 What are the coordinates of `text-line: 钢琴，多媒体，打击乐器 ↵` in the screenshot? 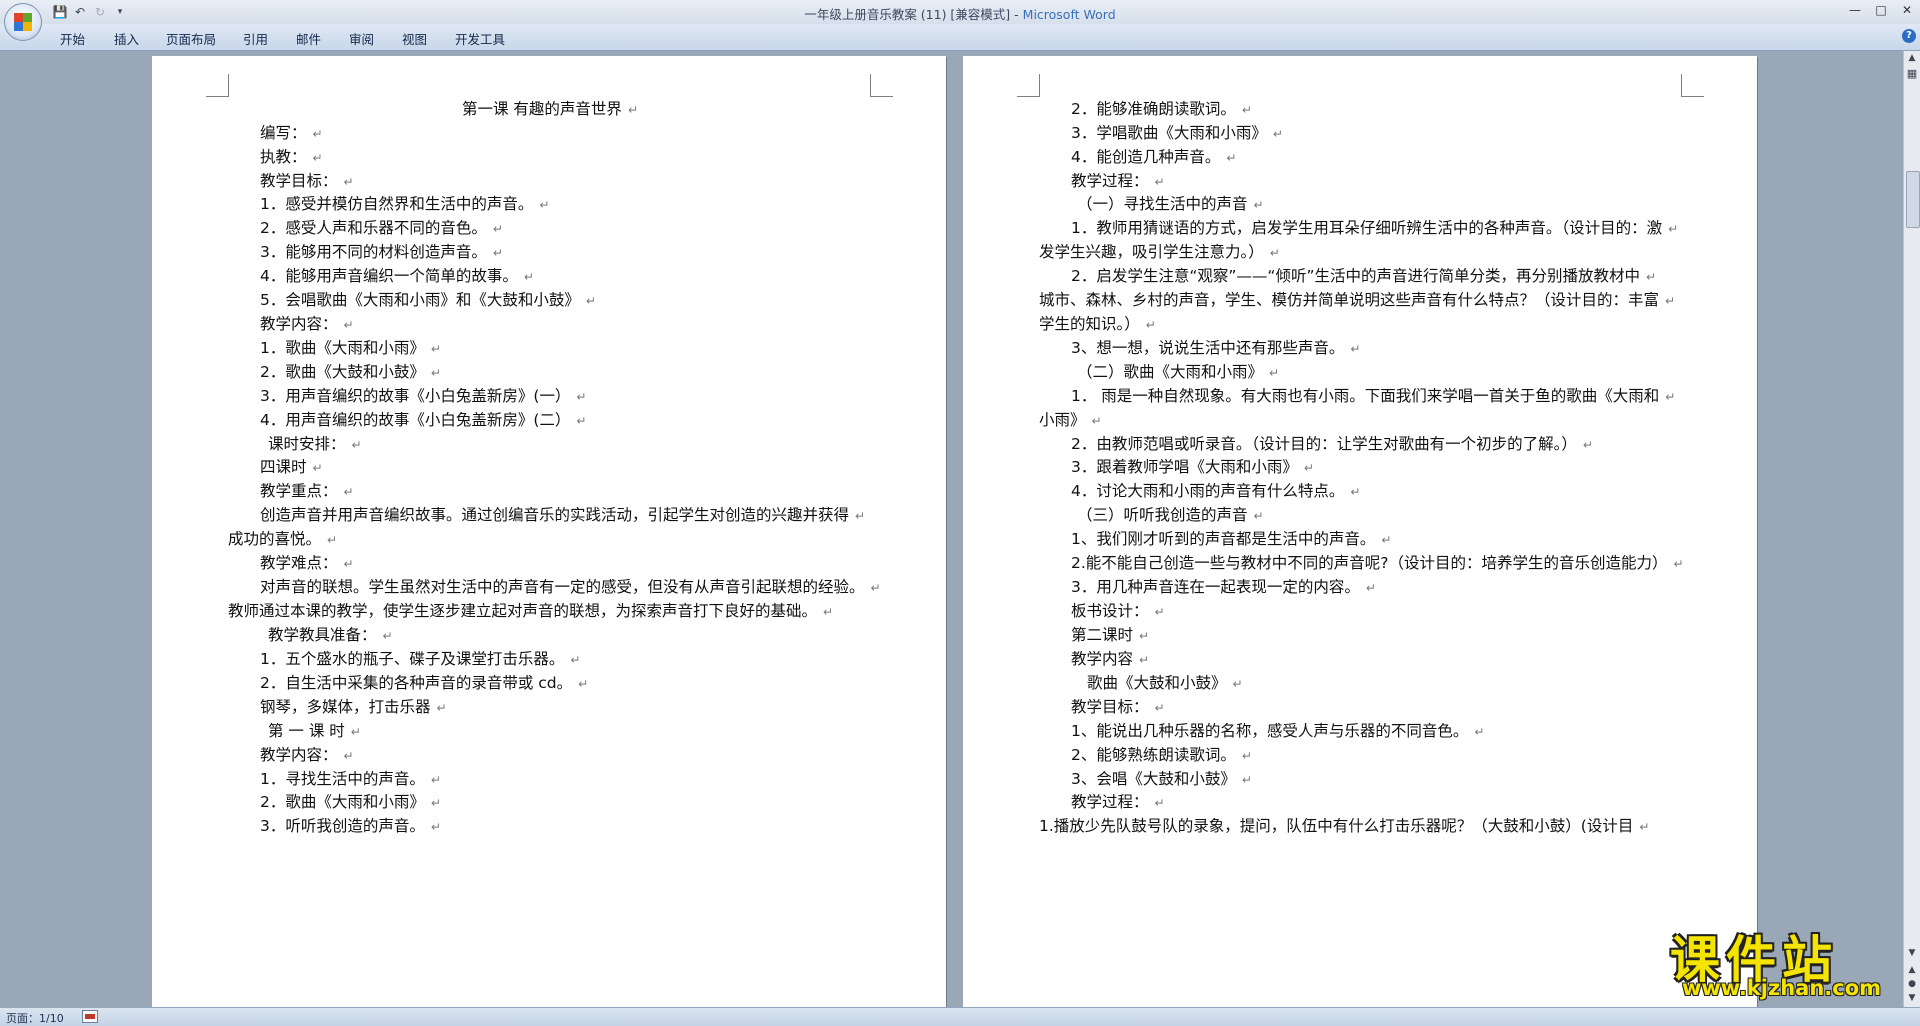 It's located at (353, 707).